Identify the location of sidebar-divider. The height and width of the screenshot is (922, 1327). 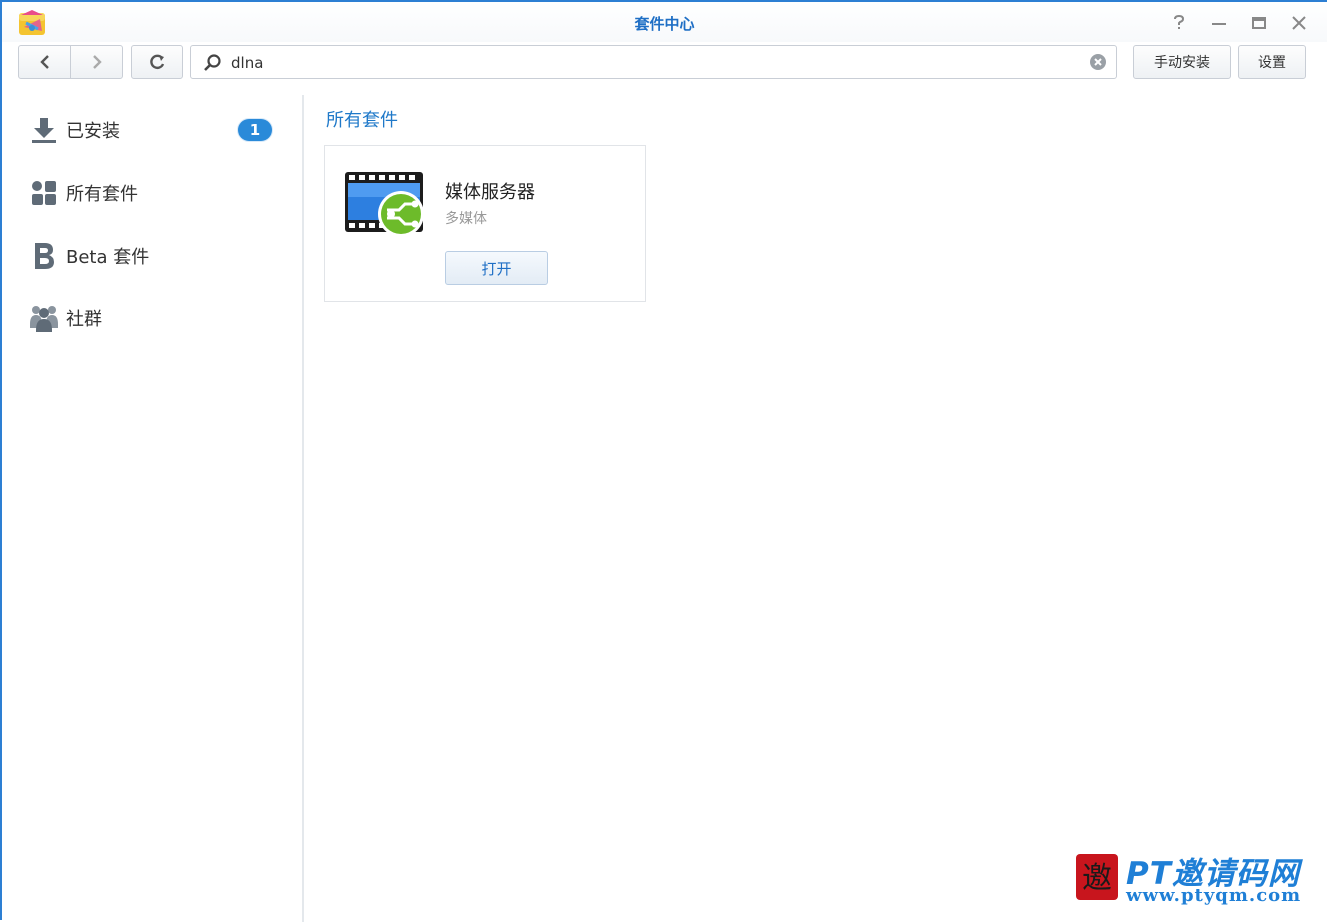
(303, 508).